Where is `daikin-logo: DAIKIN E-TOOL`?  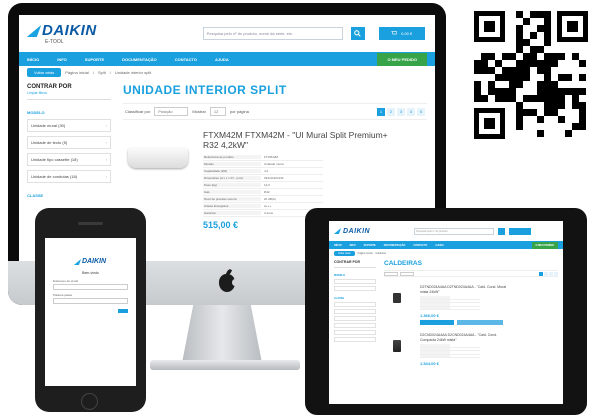 daikin-logo: DAIKIN E-TOOL is located at coordinates (61, 33).